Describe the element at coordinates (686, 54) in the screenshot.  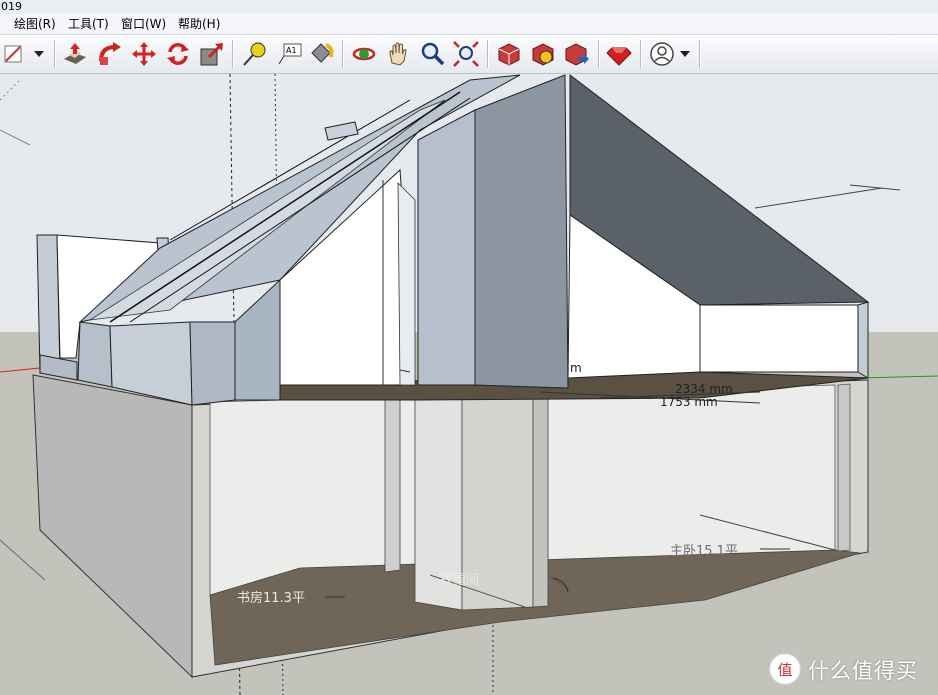
I see `account-dropdown-icon` at that location.